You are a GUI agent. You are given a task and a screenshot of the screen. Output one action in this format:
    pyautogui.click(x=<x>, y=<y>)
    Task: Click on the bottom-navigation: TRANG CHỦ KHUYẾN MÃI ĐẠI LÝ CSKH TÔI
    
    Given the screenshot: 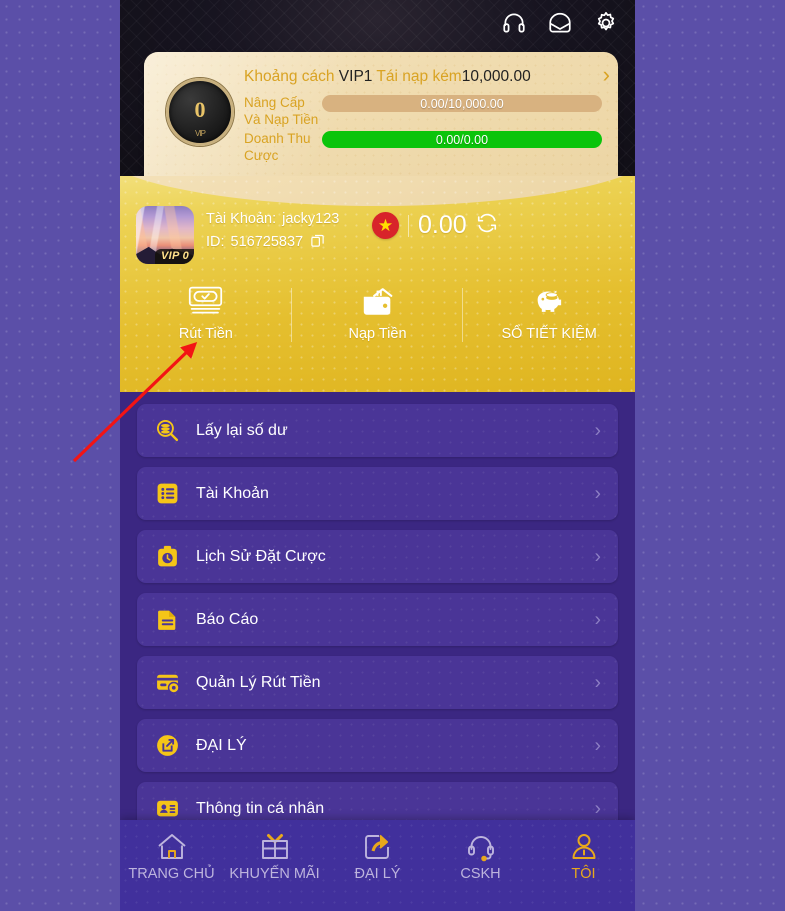 What is the action you would take?
    pyautogui.click(x=377, y=865)
    